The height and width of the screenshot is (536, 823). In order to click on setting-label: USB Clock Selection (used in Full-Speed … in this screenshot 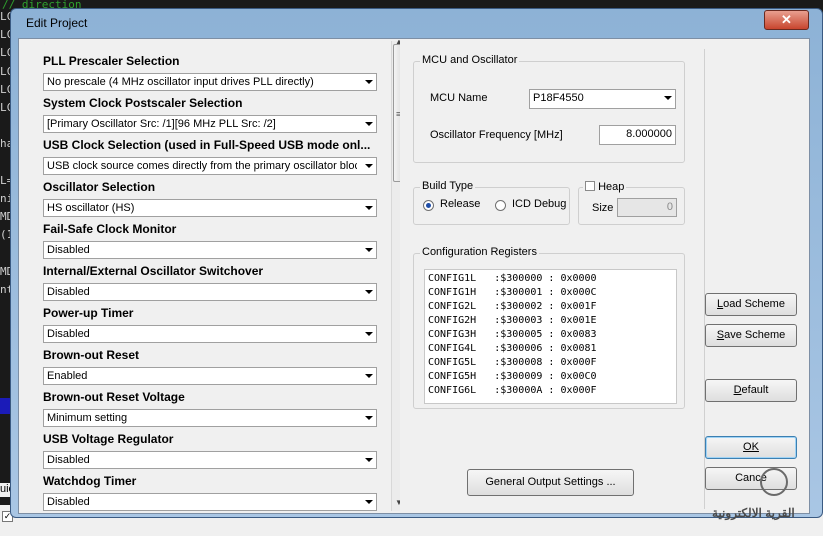, I will do `click(207, 145)`.